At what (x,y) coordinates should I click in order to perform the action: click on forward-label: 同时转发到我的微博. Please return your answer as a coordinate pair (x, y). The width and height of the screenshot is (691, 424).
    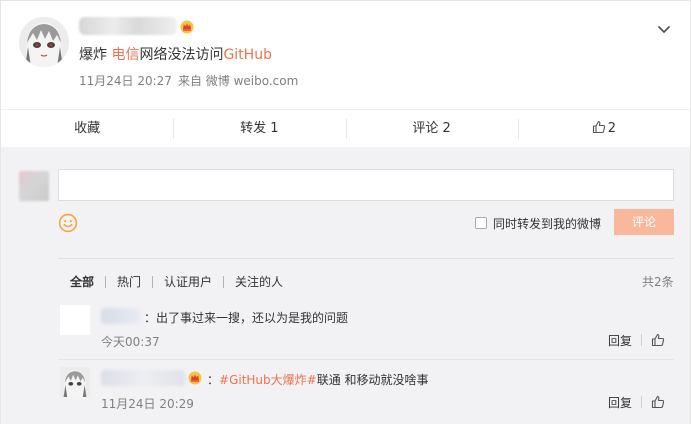
    Looking at the image, I should click on (547, 223).